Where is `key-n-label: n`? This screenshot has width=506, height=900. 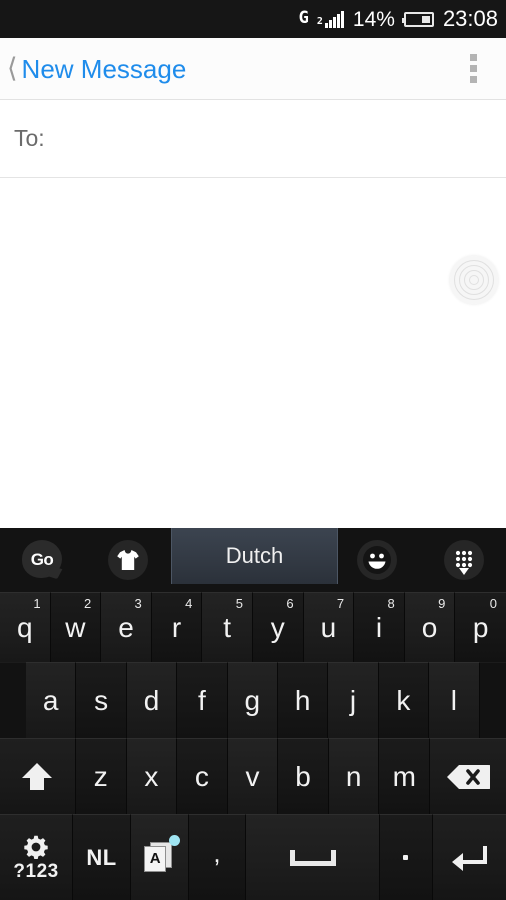 key-n-label: n is located at coordinates (353, 776).